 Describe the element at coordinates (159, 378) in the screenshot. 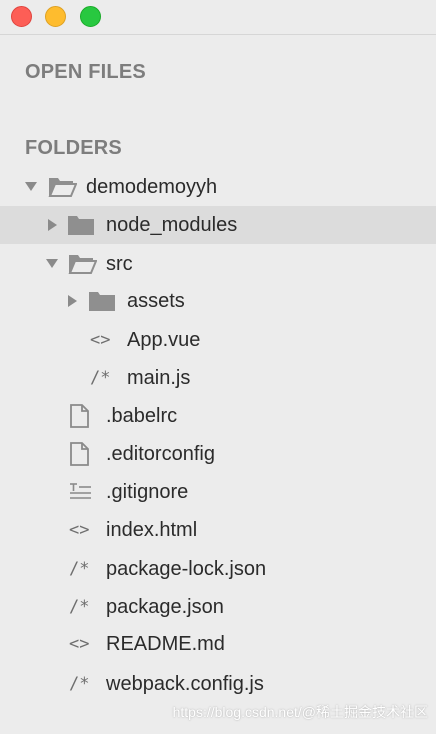

I see `tree-item-label: main.js` at that location.